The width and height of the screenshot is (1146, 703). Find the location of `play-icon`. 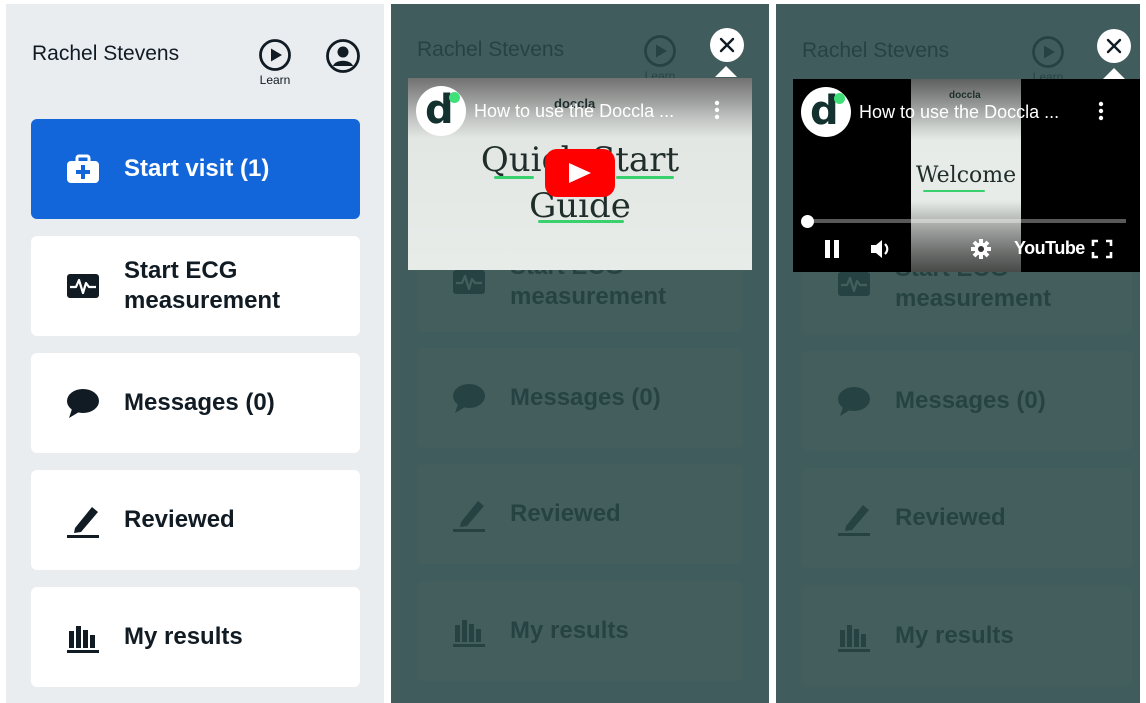

play-icon is located at coordinates (580, 173).